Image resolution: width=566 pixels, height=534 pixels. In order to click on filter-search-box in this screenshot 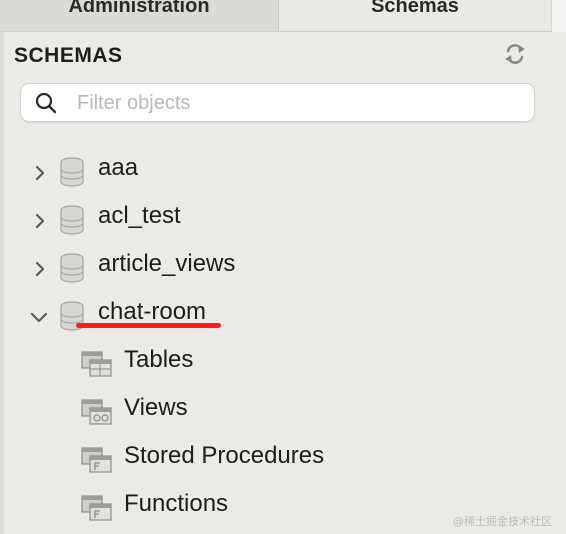, I will do `click(277, 102)`.